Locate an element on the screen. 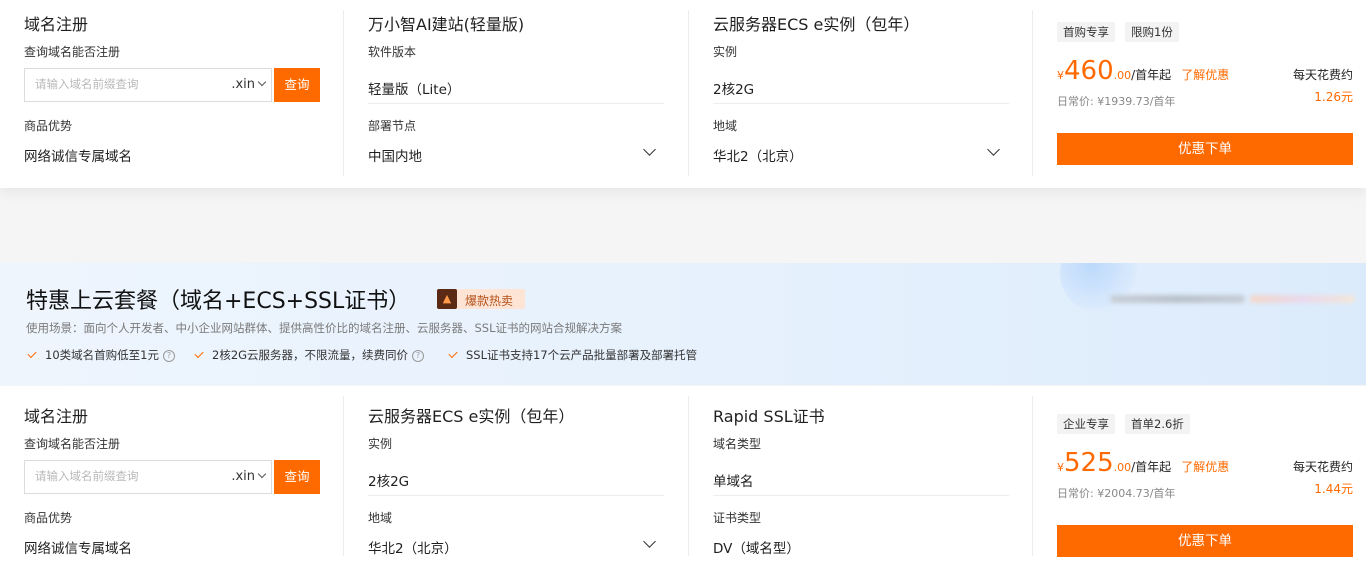 The width and height of the screenshot is (1366, 568). feature-item: SSL证书支持17个云产品批量部署及部署托管 is located at coordinates (573, 355).